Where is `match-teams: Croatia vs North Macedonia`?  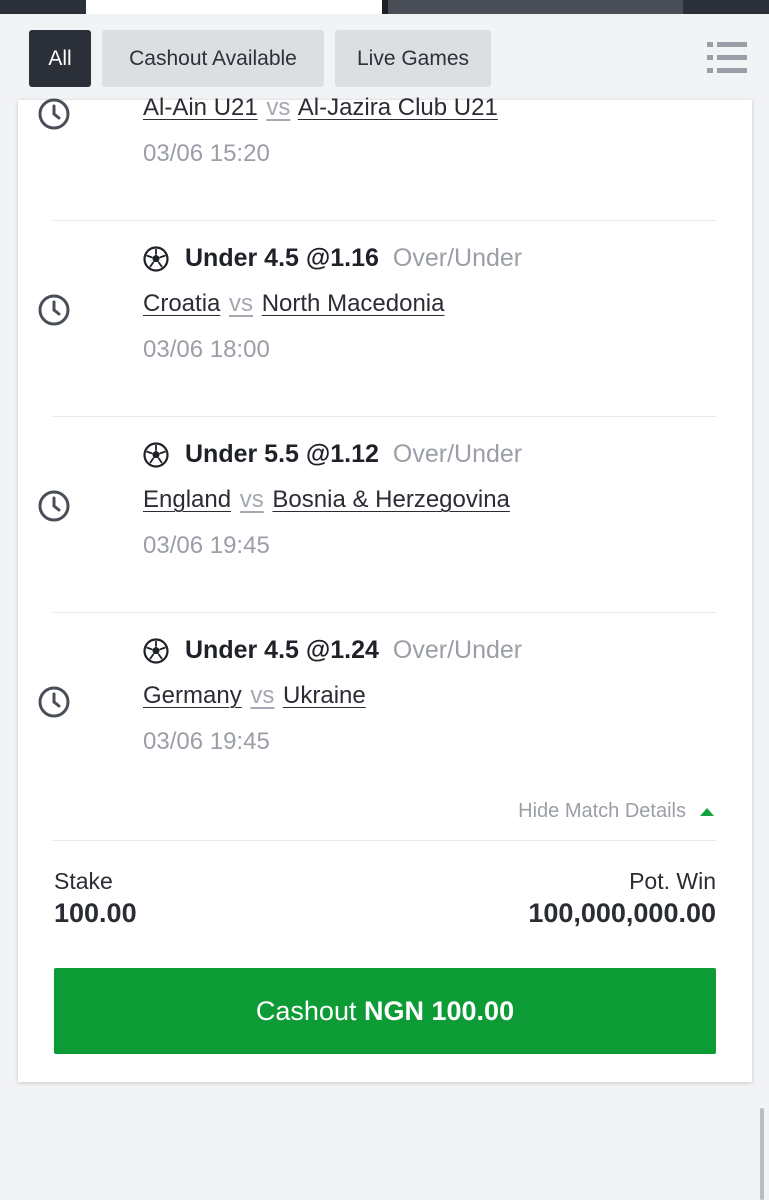
match-teams: Croatia vs North Macedonia is located at coordinates (293, 304).